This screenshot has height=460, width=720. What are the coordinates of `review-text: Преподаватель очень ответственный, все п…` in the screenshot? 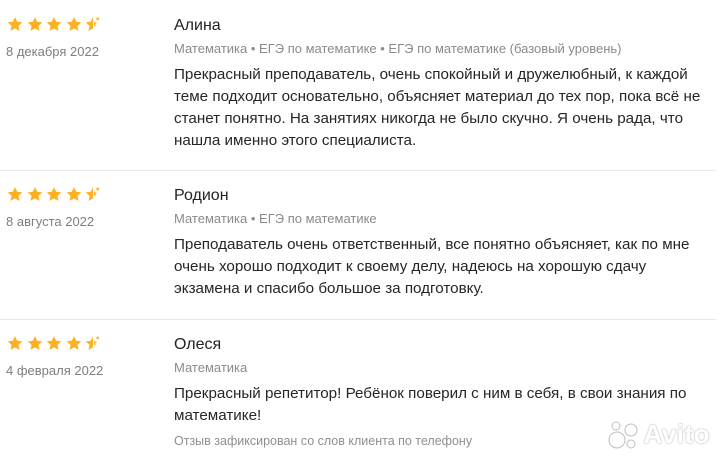 It's located at (432, 266).